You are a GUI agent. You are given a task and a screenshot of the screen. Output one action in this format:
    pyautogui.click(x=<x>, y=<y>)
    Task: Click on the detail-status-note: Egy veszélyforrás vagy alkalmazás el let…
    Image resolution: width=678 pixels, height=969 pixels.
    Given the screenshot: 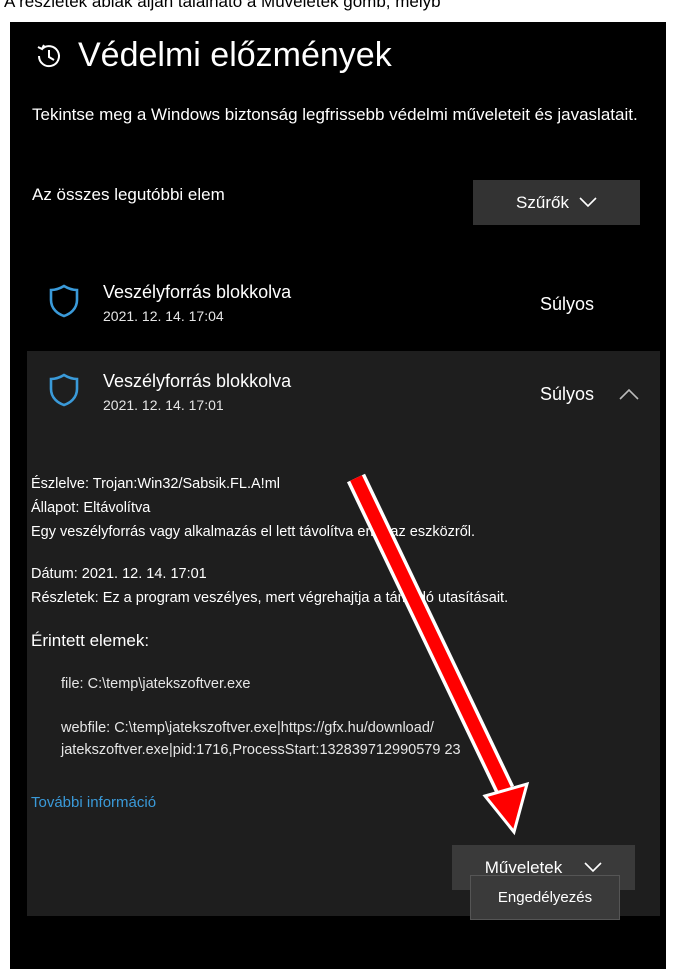 What is the action you would take?
    pyautogui.click(x=253, y=532)
    